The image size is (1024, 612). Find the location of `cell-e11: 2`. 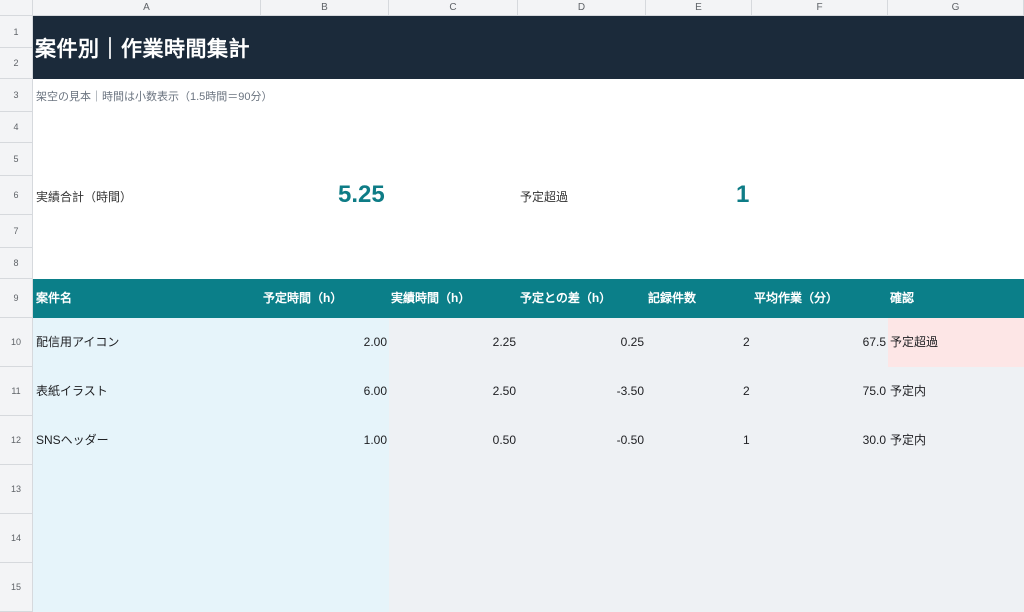

cell-e11: 2 is located at coordinates (746, 391).